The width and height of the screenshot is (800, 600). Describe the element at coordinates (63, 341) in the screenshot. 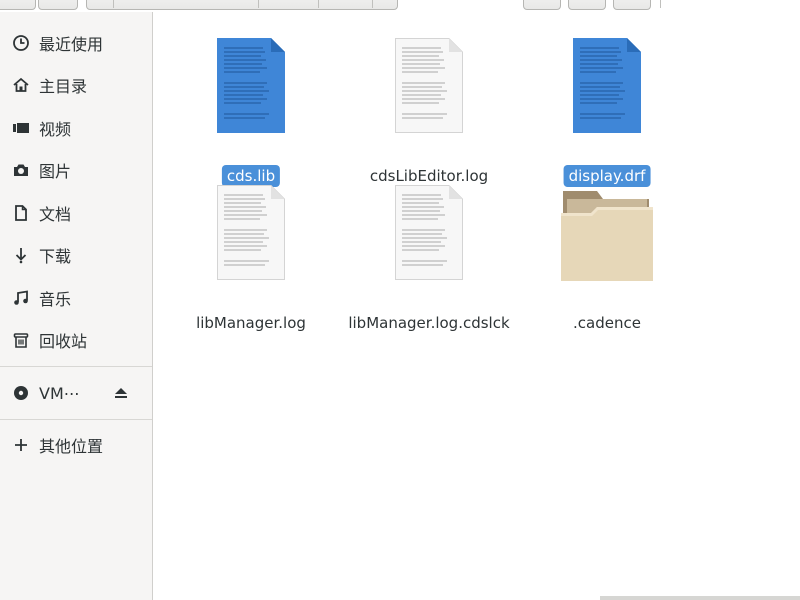

I see `sidebar-item-label: 回收站` at that location.